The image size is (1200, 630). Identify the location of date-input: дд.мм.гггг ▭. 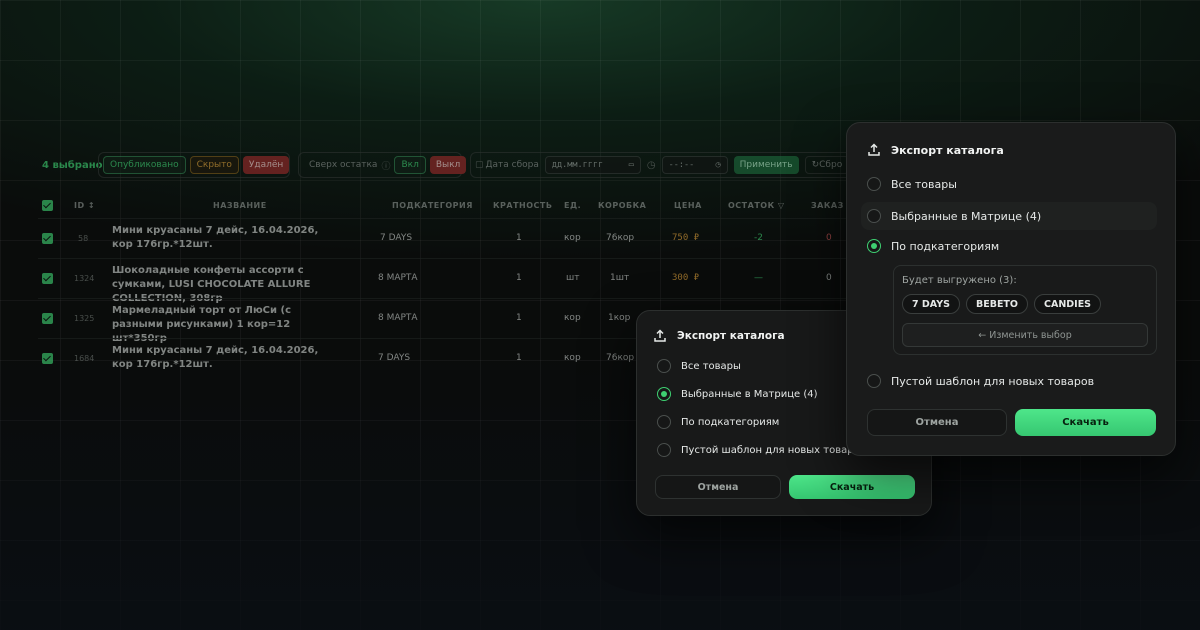
(592, 165).